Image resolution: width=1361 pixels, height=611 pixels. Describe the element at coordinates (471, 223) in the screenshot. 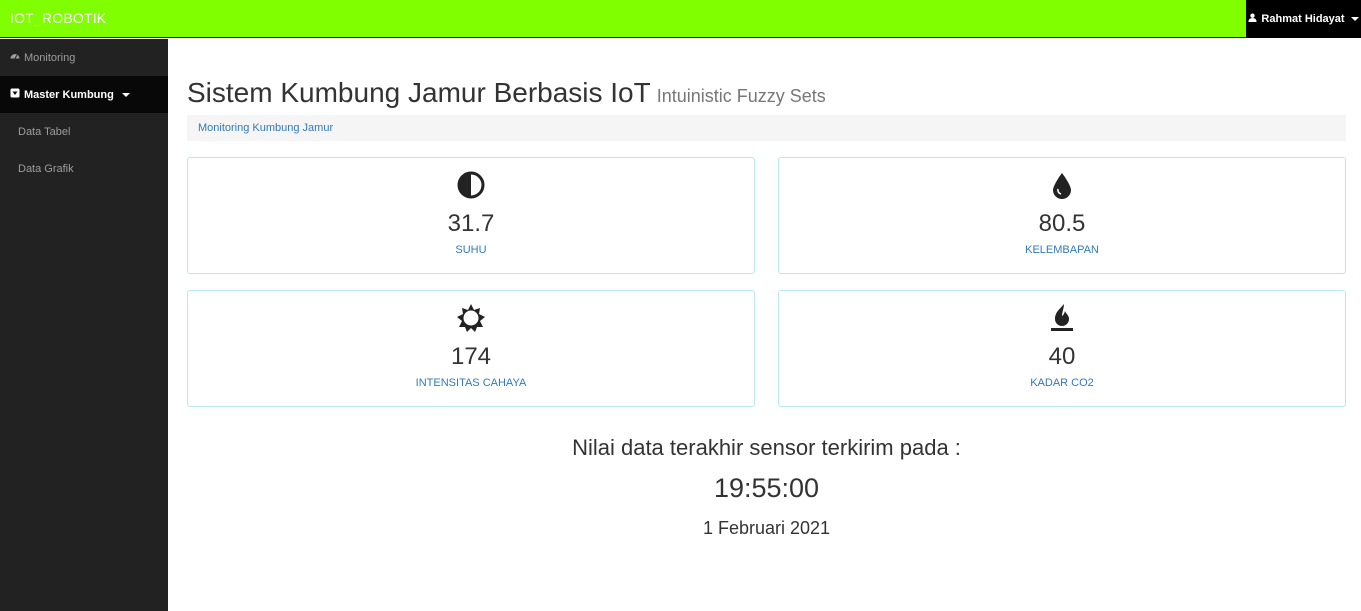

I see `suhu-value: 31.7` at that location.